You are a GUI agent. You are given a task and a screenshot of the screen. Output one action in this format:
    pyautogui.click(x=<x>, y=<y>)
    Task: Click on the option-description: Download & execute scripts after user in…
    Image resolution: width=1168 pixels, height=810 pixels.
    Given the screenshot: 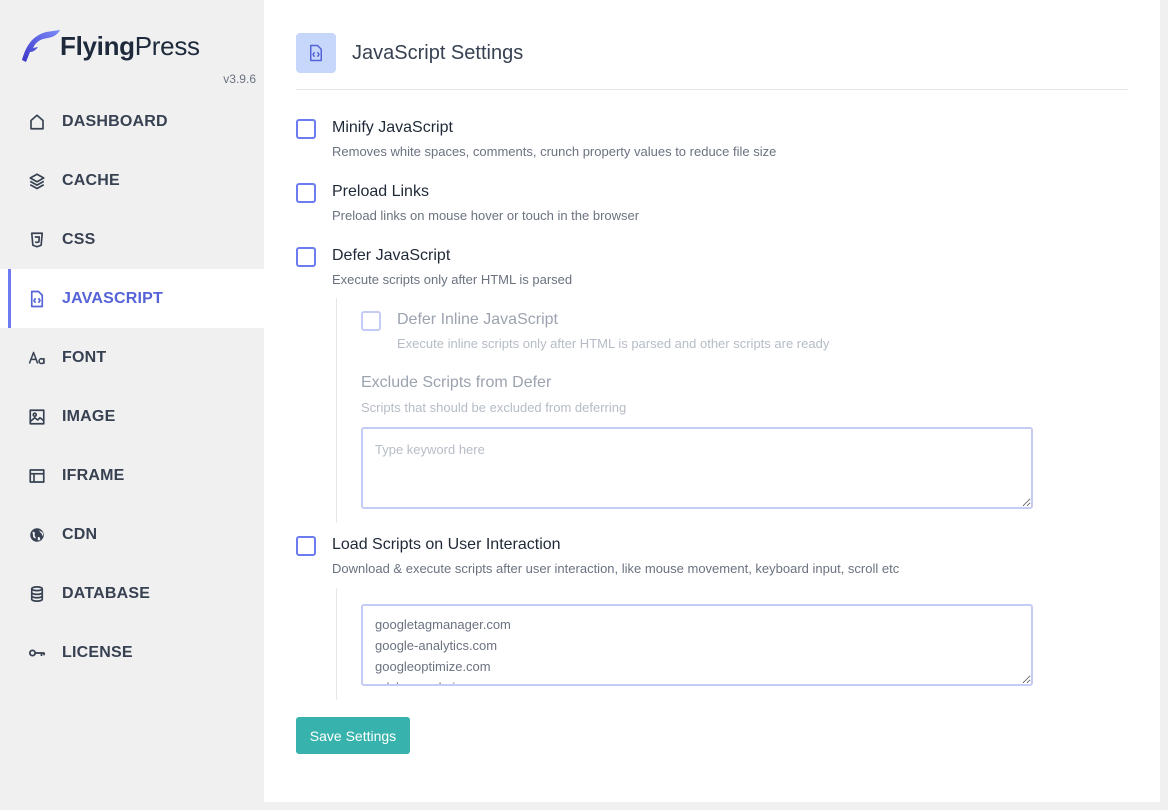 What is the action you would take?
    pyautogui.click(x=616, y=568)
    